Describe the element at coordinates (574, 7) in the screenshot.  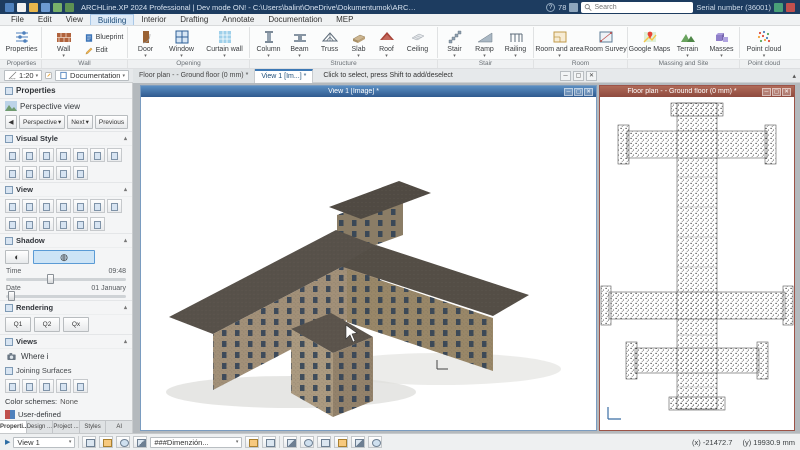
I see `layout-icon` at that location.